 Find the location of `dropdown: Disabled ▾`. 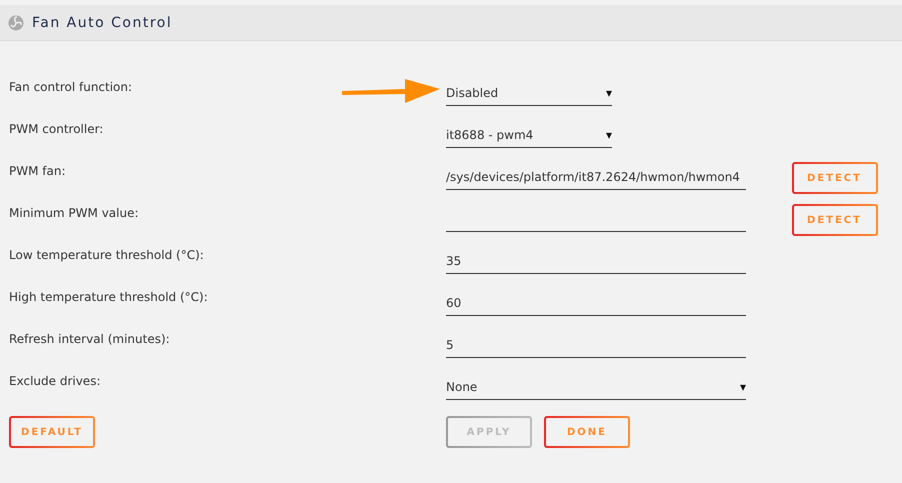

dropdown: Disabled ▾ is located at coordinates (529, 93).